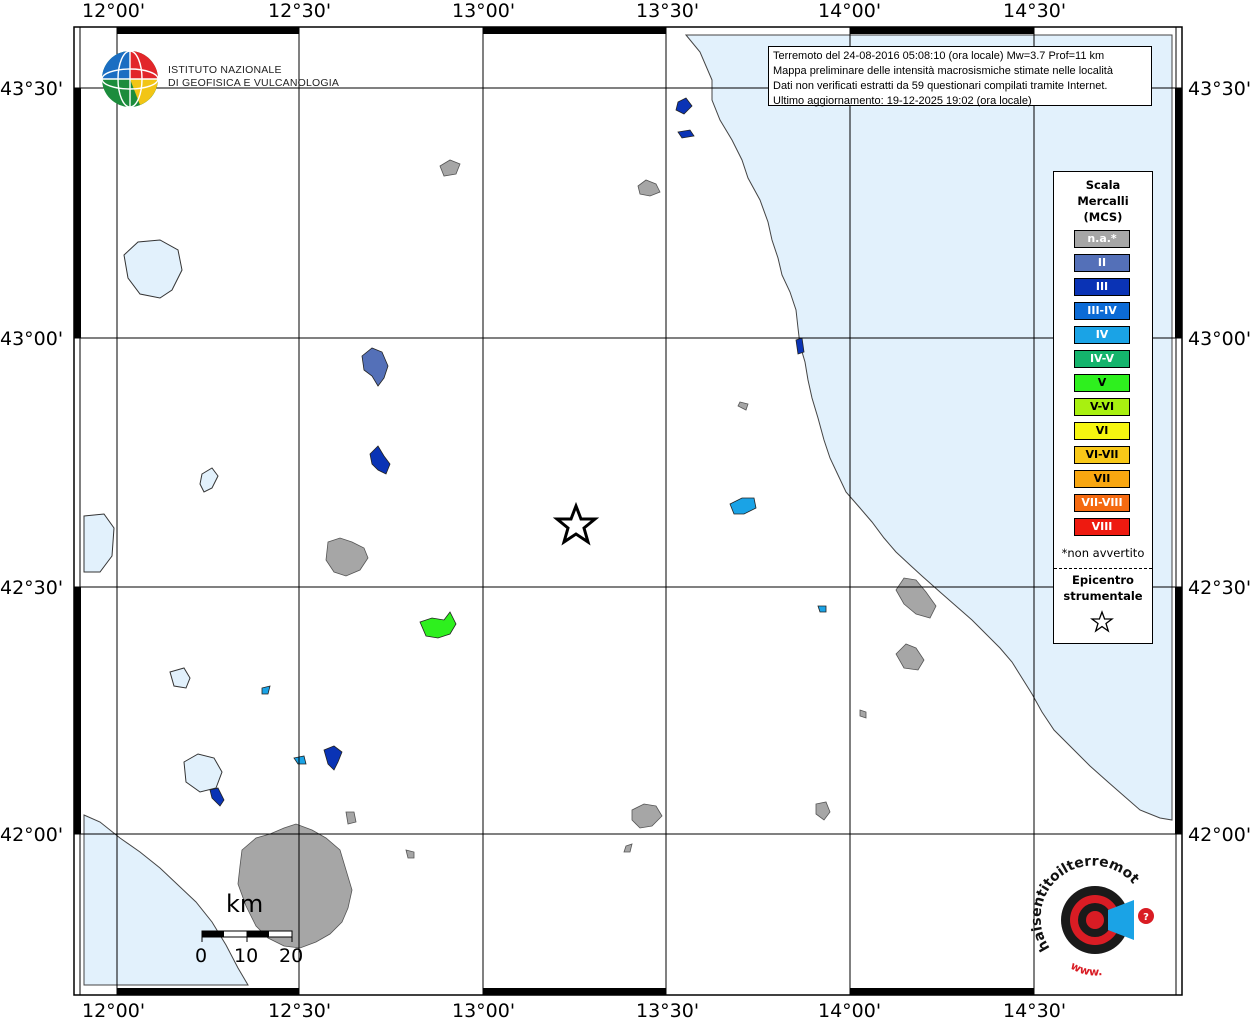 The height and width of the screenshot is (1024, 1255). Describe the element at coordinates (225, 70) in the screenshot. I see `ingv-name-line1: ISTITUTO NAZIONALE` at that location.